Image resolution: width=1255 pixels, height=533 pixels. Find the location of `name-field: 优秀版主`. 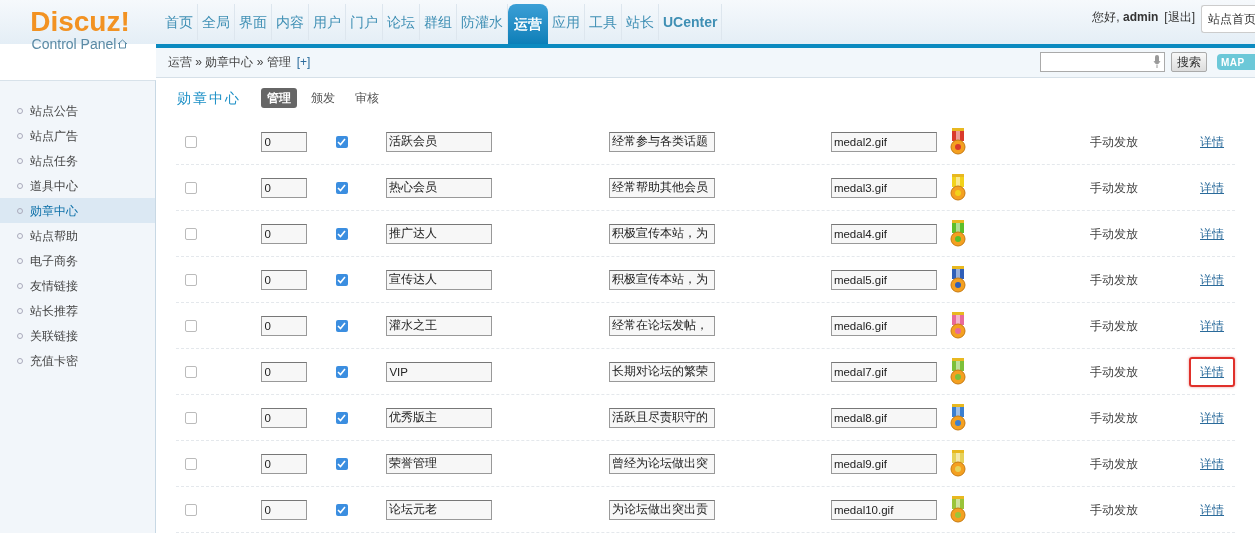

name-field: 优秀版主 is located at coordinates (439, 417).